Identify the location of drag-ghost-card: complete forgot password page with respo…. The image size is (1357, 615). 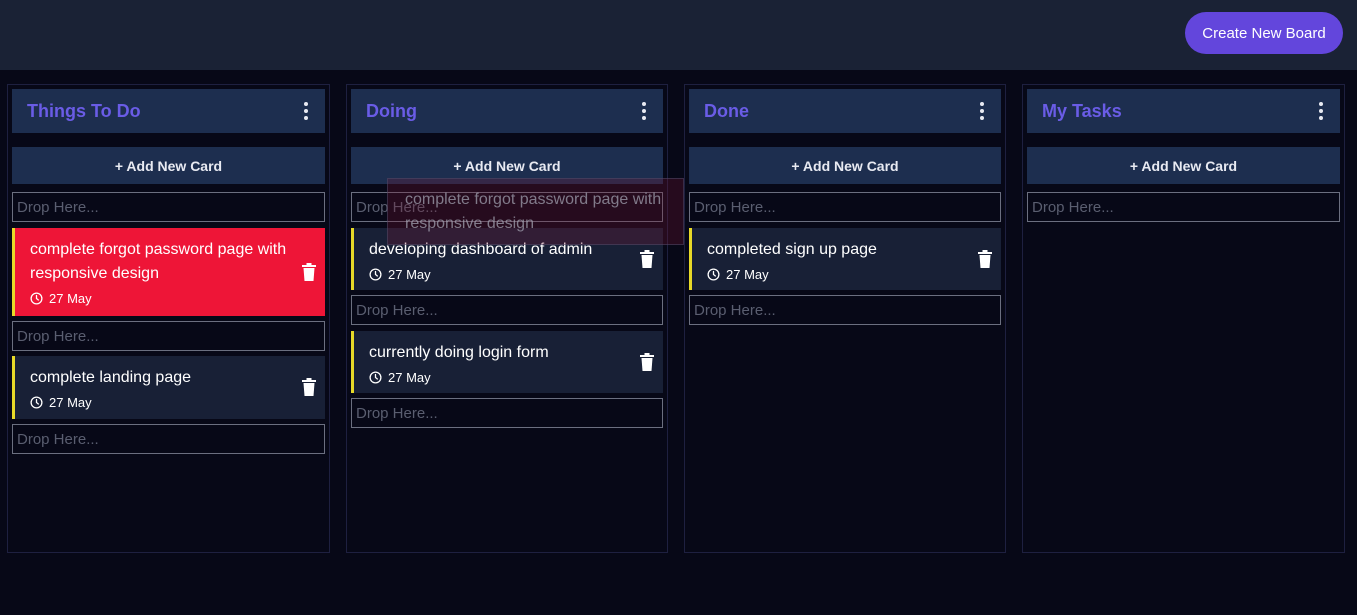
(535, 211).